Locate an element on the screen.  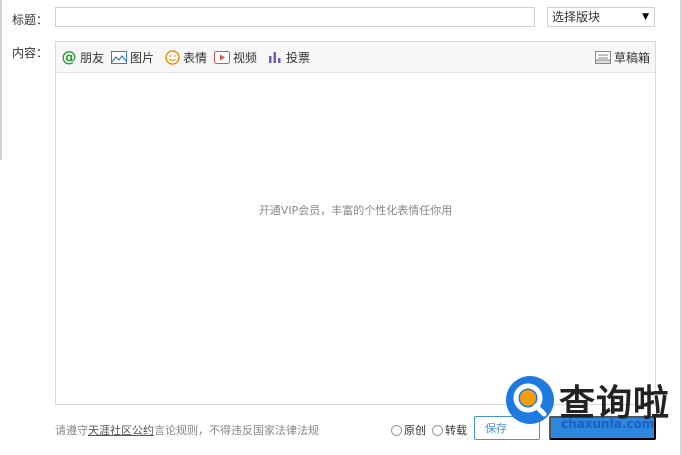
watermark: 查询啦 chaxunla.com is located at coordinates (592, 401).